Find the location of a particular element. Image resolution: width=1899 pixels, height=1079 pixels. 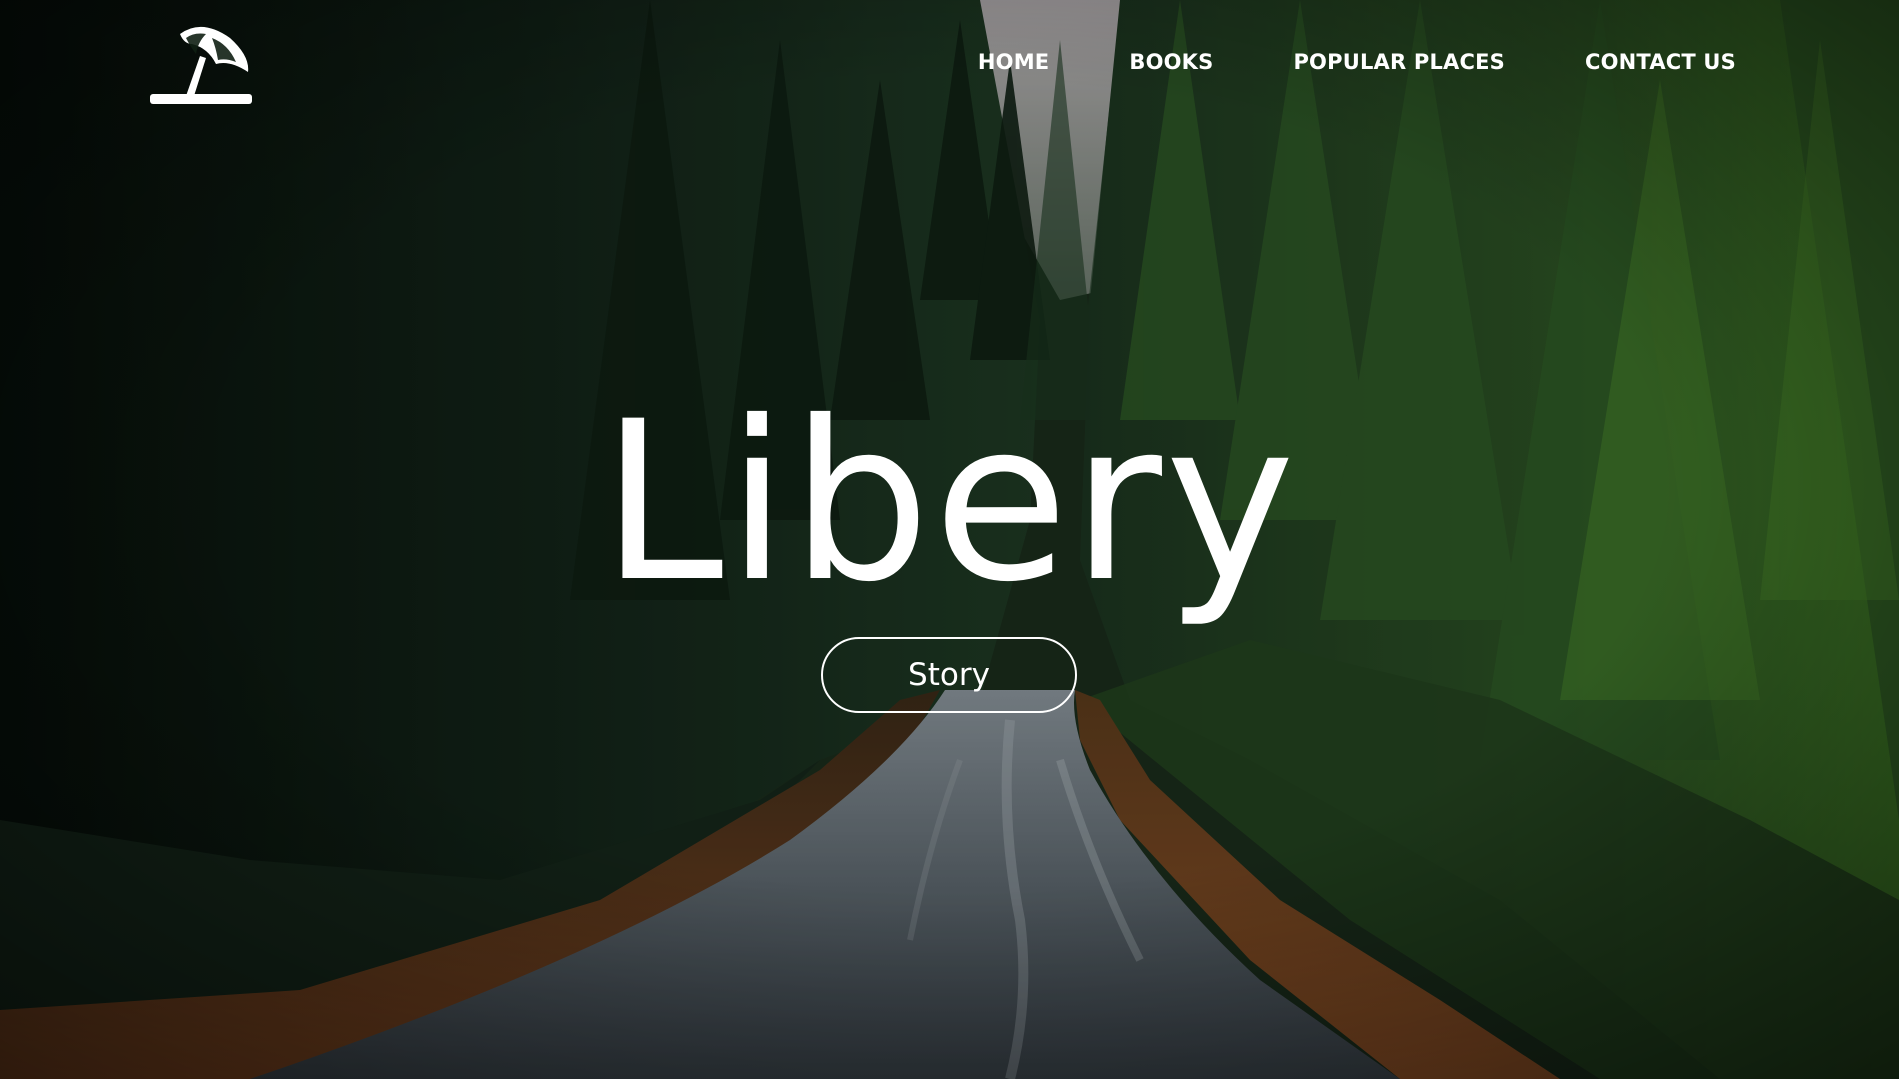

nav-item-home: HOME is located at coordinates (1013, 62).